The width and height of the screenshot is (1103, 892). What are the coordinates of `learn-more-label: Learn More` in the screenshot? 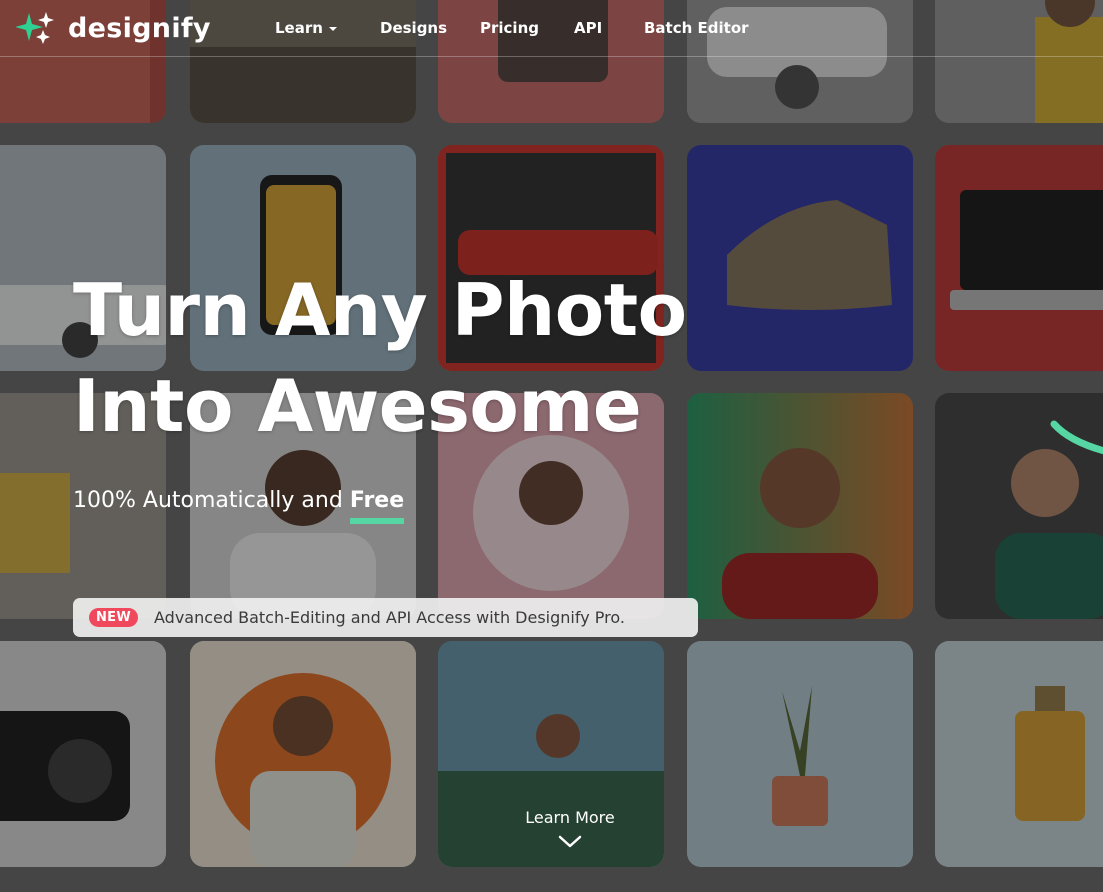 It's located at (570, 817).